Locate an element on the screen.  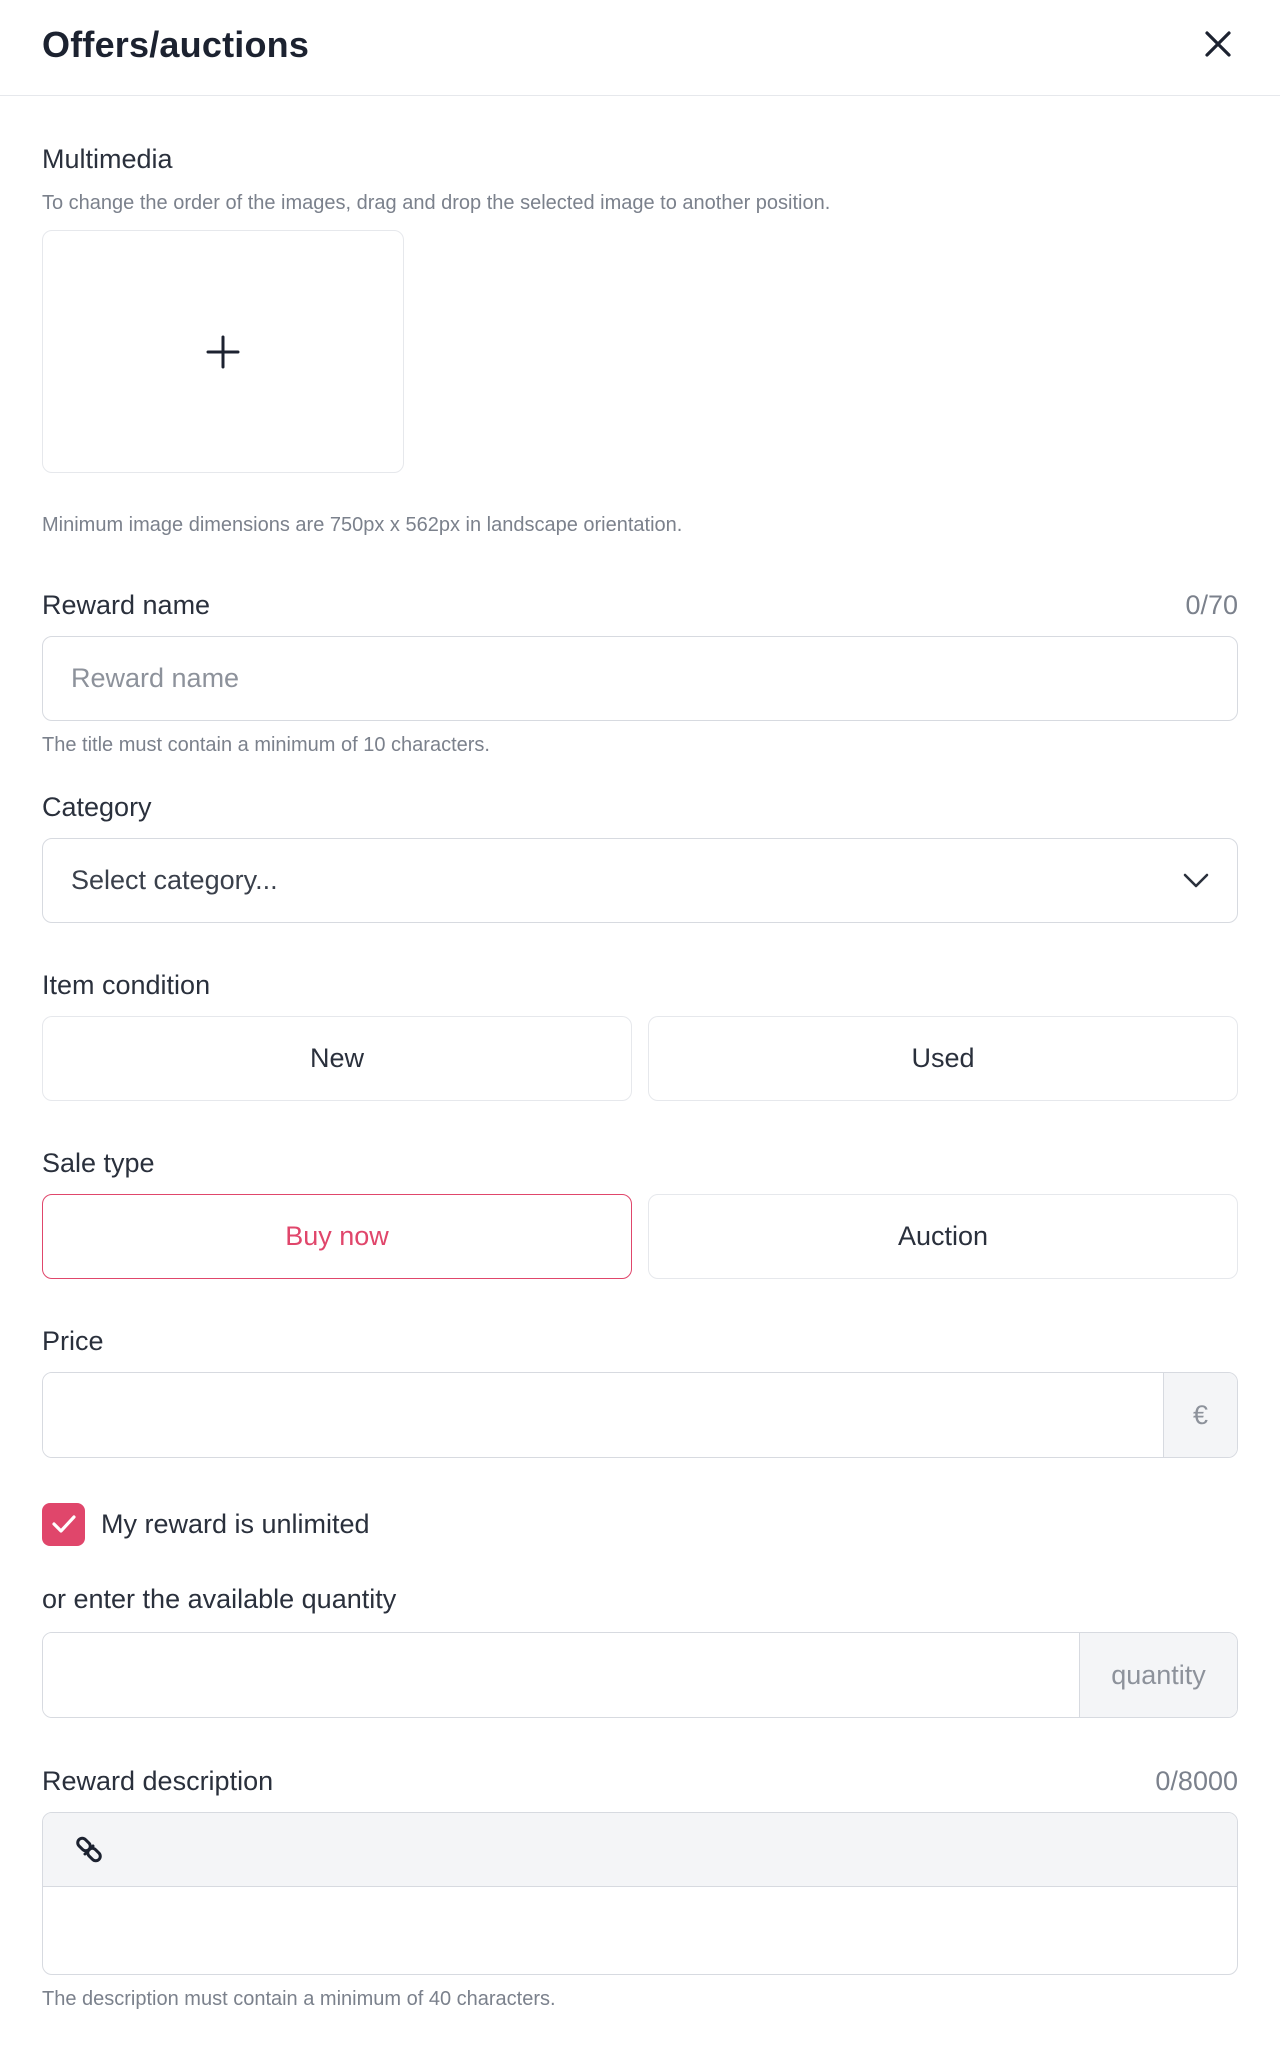
sale-type-auction-button: Auction is located at coordinates (943, 1236).